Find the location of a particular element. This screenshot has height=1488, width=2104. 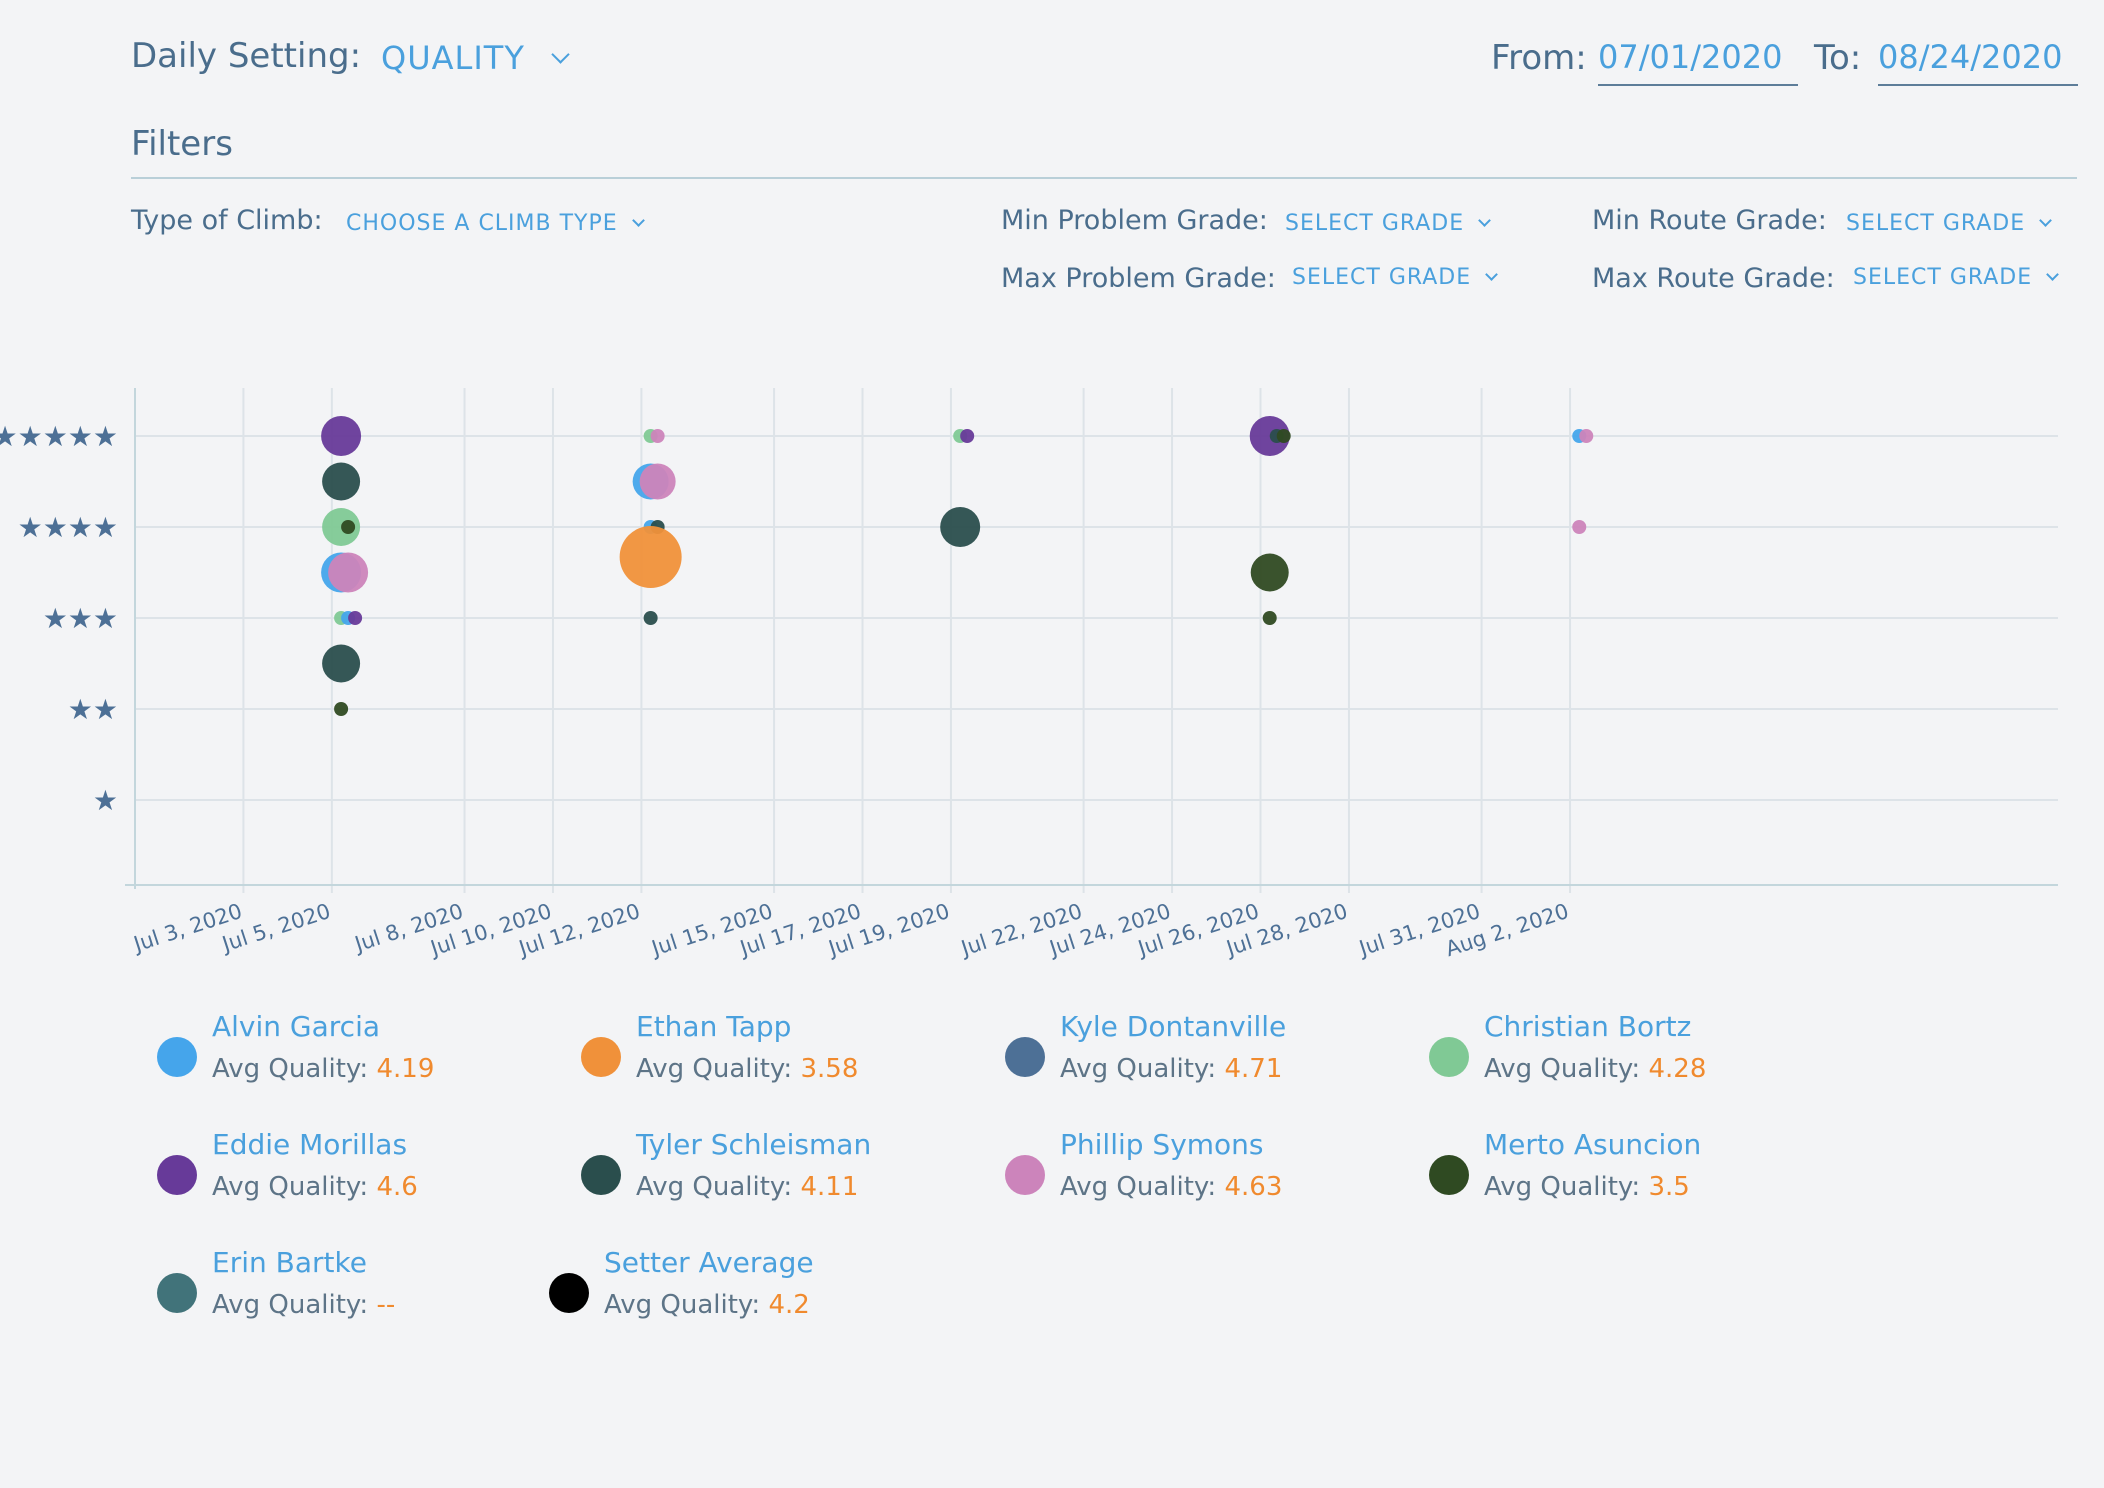

avg-quality-value: 4.11 is located at coordinates (829, 1187).